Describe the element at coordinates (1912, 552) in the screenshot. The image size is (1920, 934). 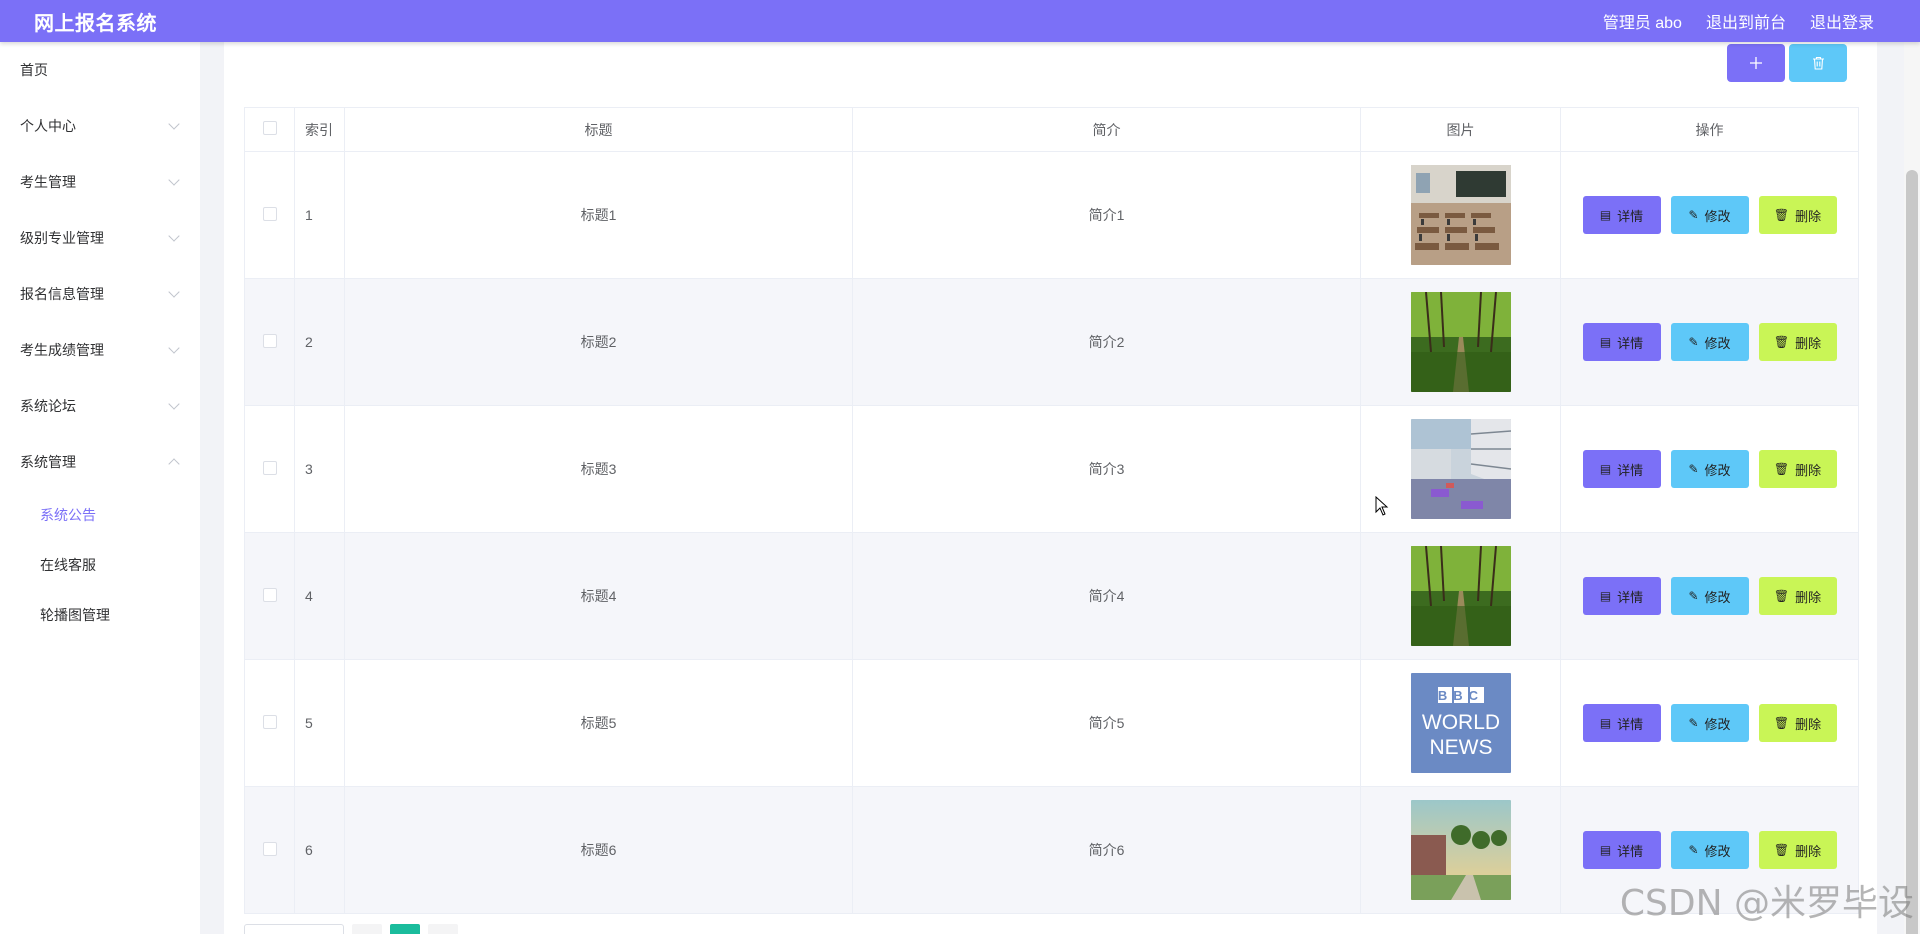
I see `scrollbar-thumb` at that location.